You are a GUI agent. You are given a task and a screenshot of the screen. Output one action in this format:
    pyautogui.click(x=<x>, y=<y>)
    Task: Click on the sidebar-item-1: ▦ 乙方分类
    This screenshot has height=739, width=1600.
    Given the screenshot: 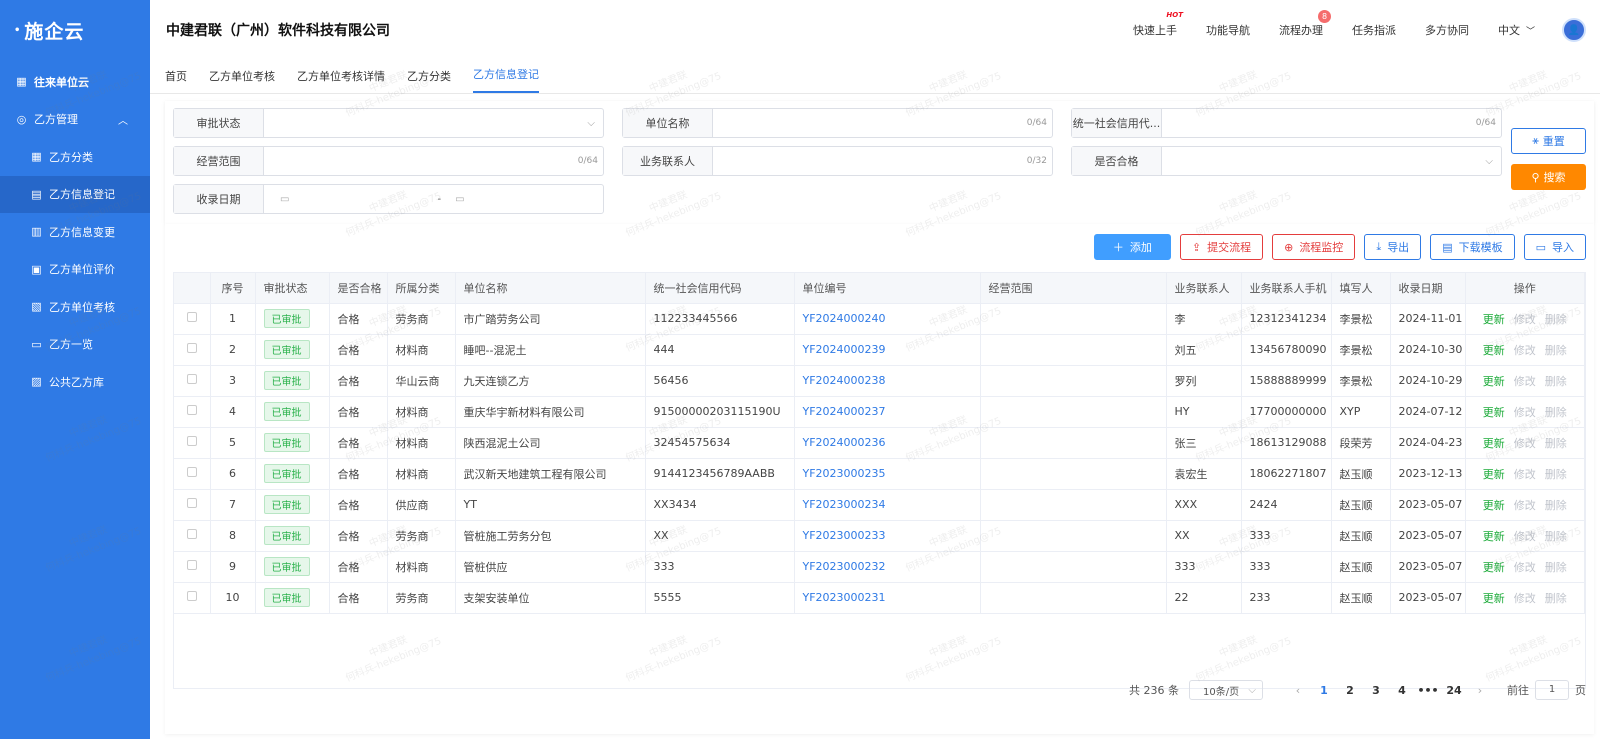 What is the action you would take?
    pyautogui.click(x=75, y=157)
    